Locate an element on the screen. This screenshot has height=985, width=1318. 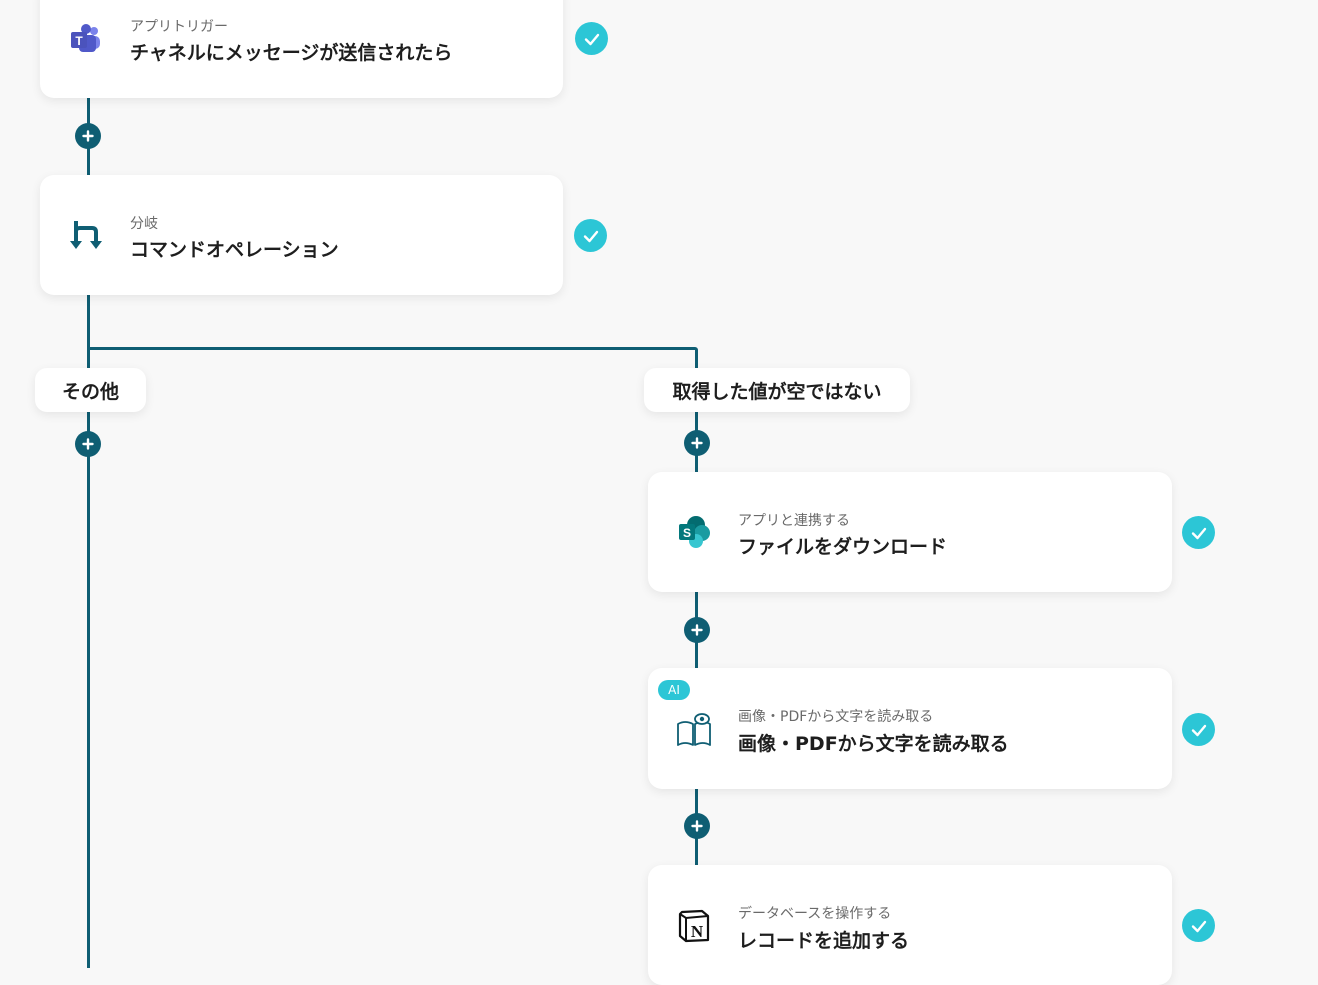
flow-node-ocr: AI 画像・PDFから文字を読み取る 画像・PDFから文字を読み取る is located at coordinates (910, 728).